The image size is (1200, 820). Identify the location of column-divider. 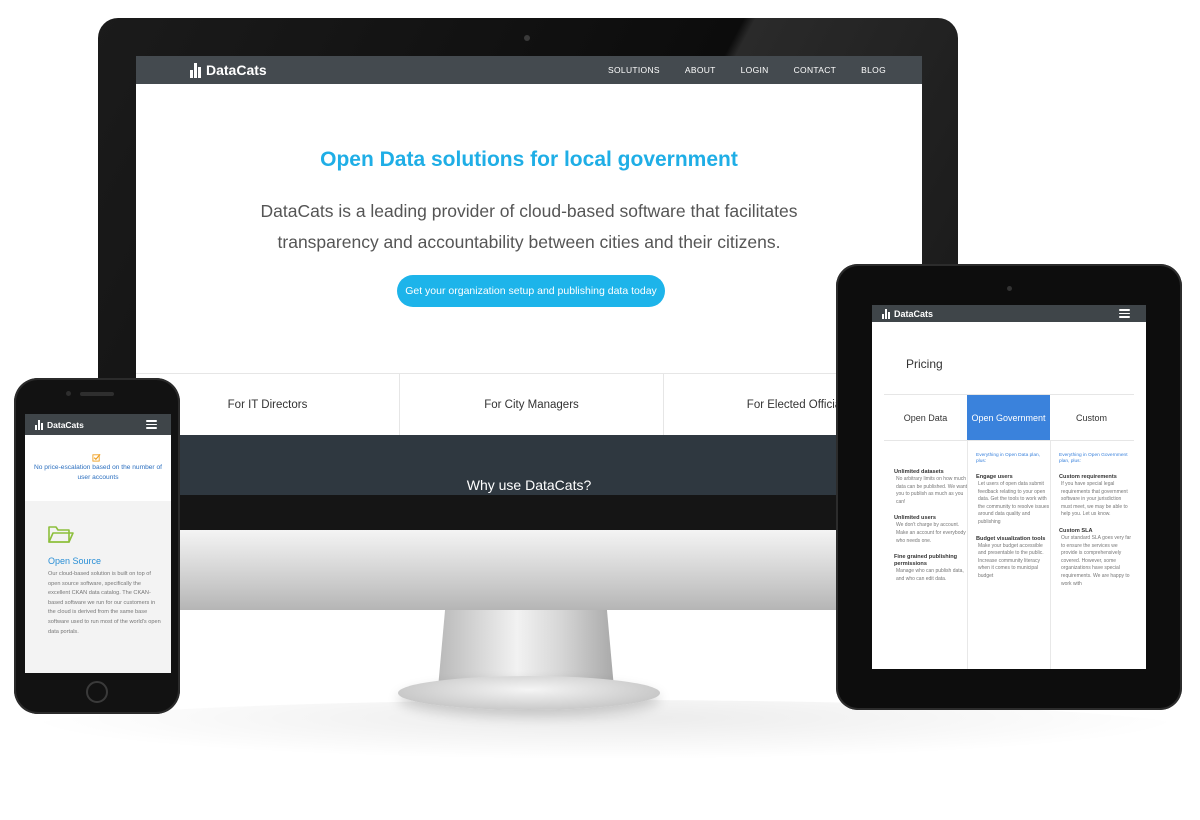
(1050, 555).